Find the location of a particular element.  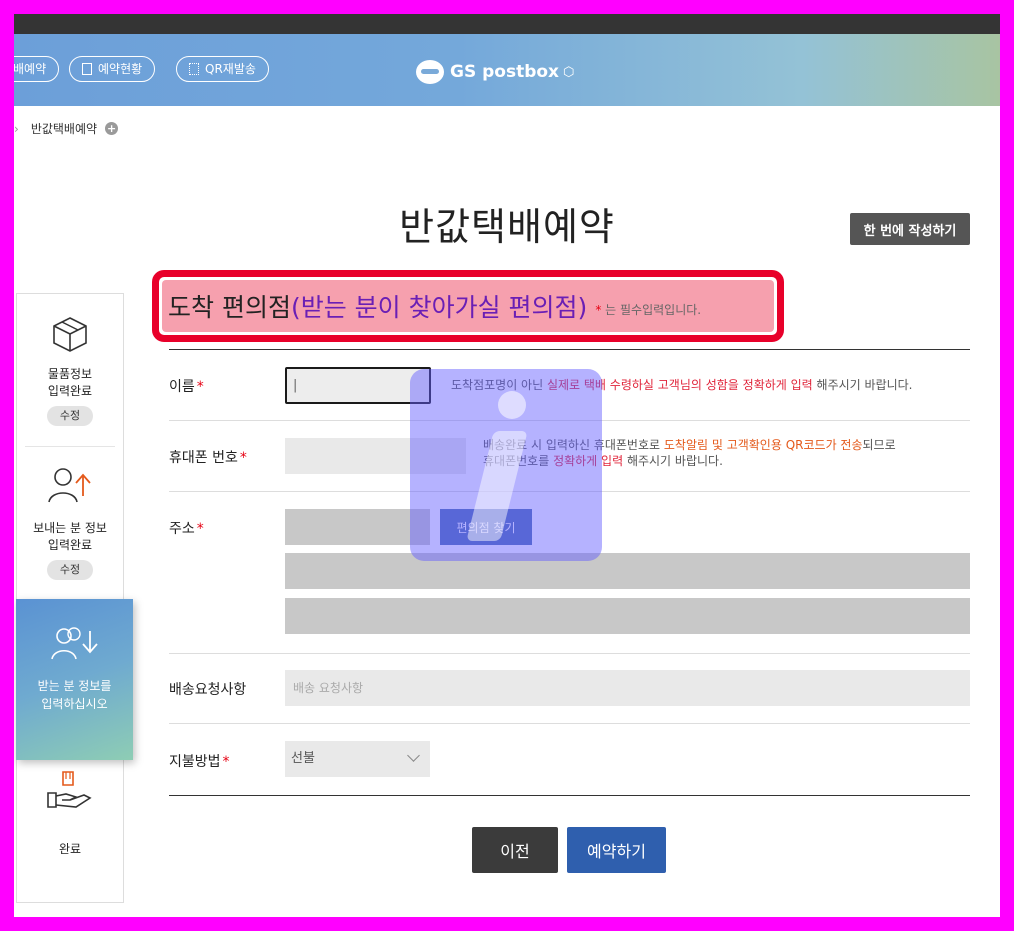

step-item-info: 물품정보입력완료 수정 is located at coordinates (70, 370).